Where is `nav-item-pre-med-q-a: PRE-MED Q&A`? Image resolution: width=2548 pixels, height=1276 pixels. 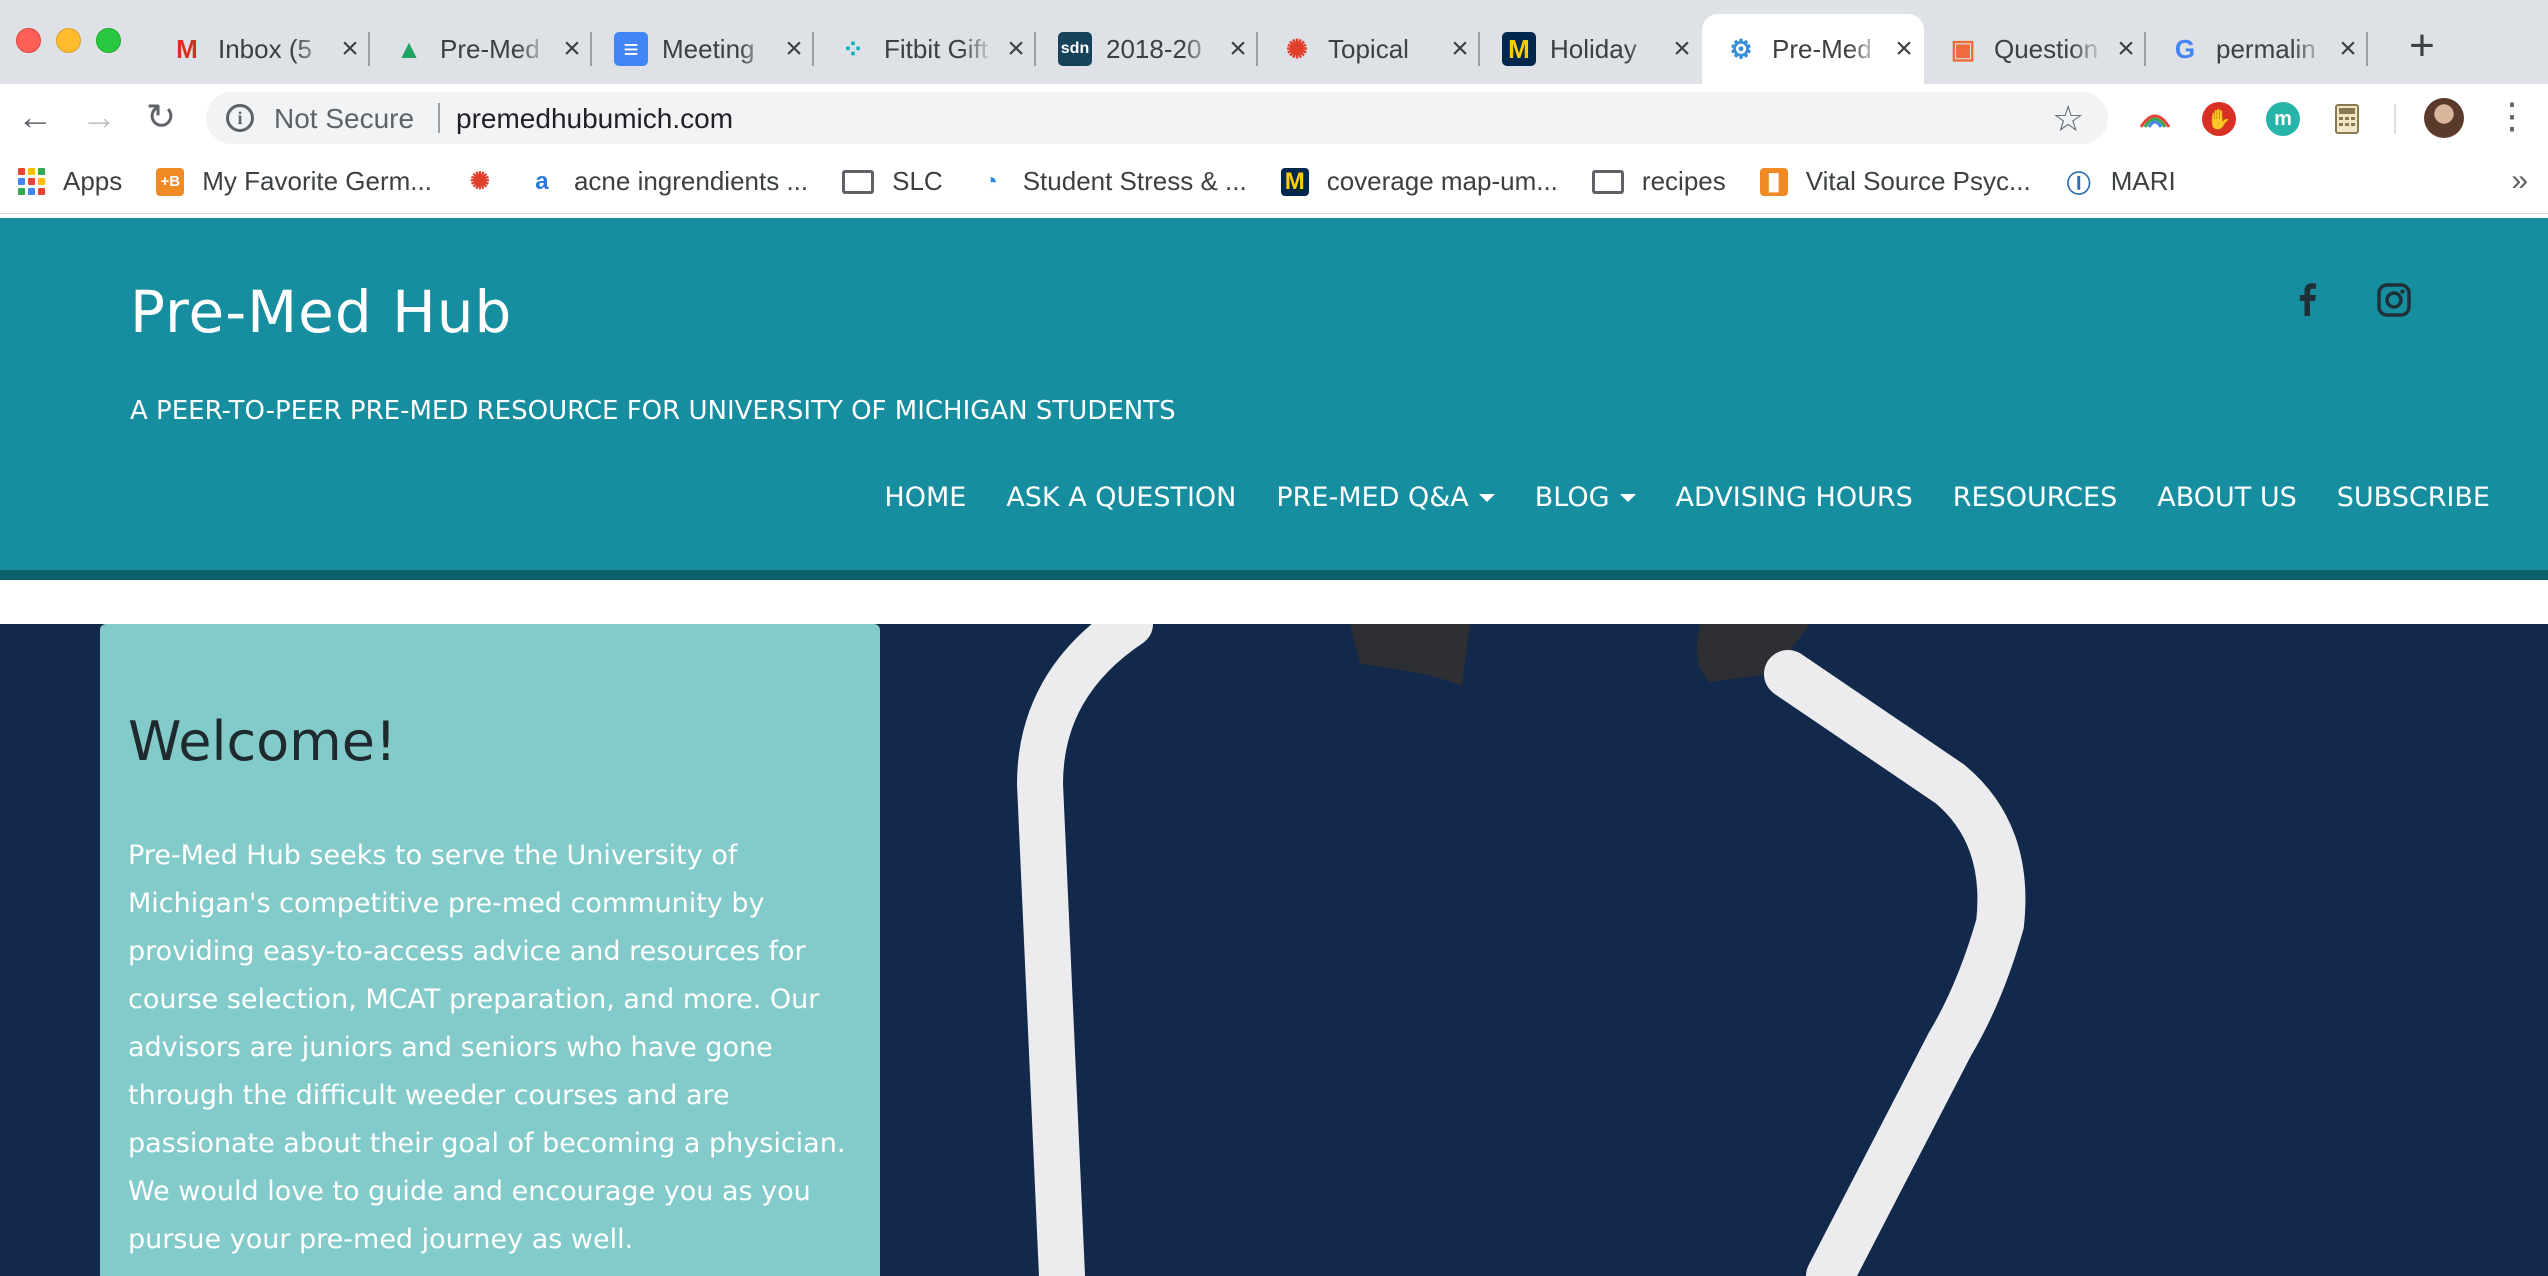 nav-item-pre-med-q-a: PRE-MED Q&A is located at coordinates (1385, 497).